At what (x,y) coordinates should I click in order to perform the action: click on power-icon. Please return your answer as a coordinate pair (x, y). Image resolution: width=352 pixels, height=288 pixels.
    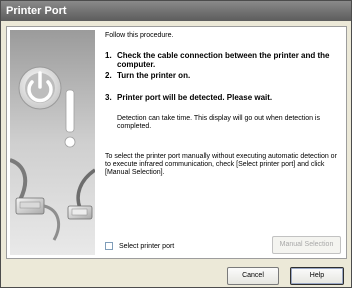
    Looking at the image, I should click on (40, 88).